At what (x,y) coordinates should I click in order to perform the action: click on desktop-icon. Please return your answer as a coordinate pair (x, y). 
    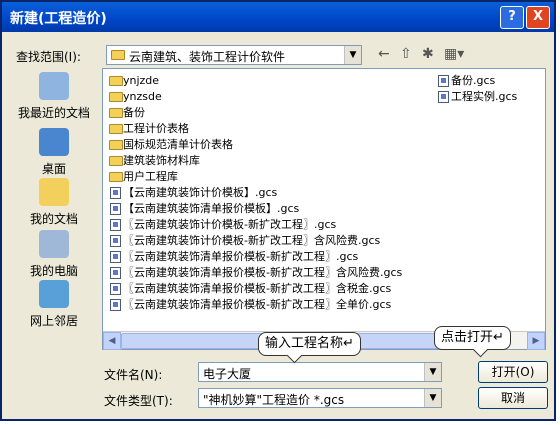
    Looking at the image, I should click on (54, 142).